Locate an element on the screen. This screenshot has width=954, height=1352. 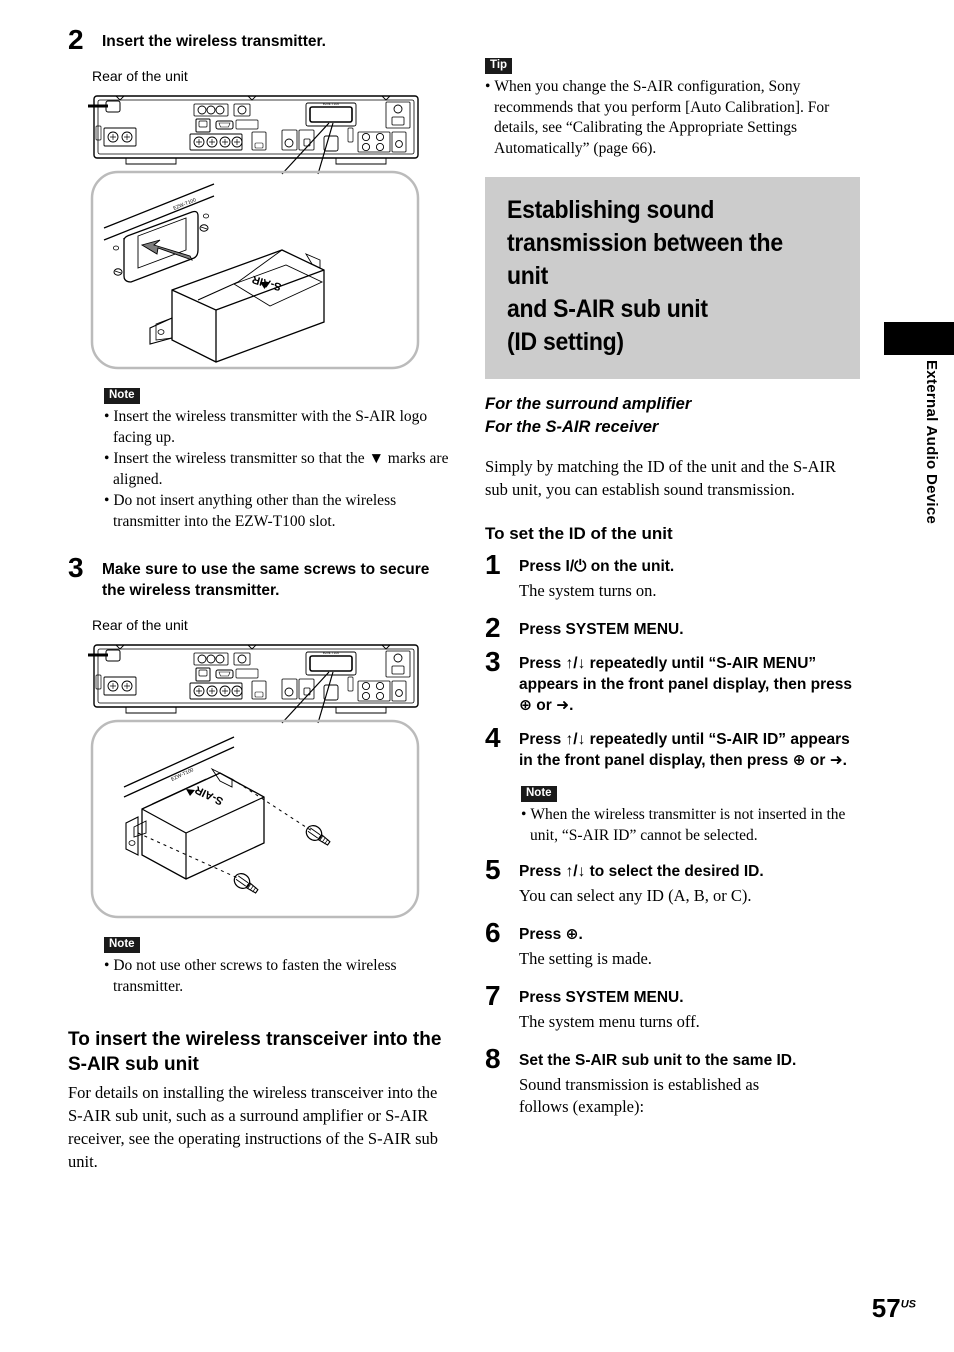
tip-tag: Tip is located at coordinates (499, 66).